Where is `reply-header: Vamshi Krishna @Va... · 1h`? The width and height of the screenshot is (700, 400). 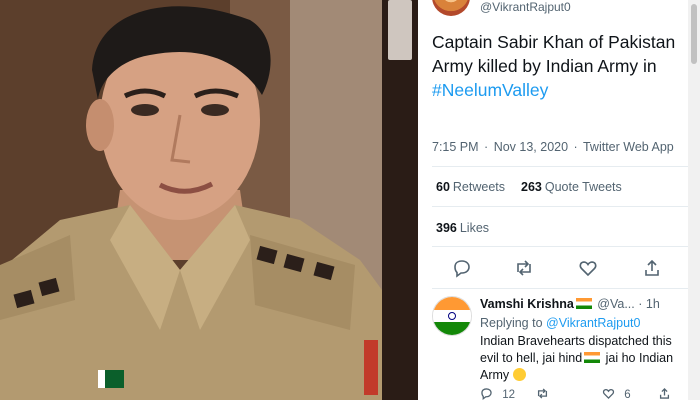
reply-header: Vamshi Krishna @Va... · 1h is located at coordinates (570, 304).